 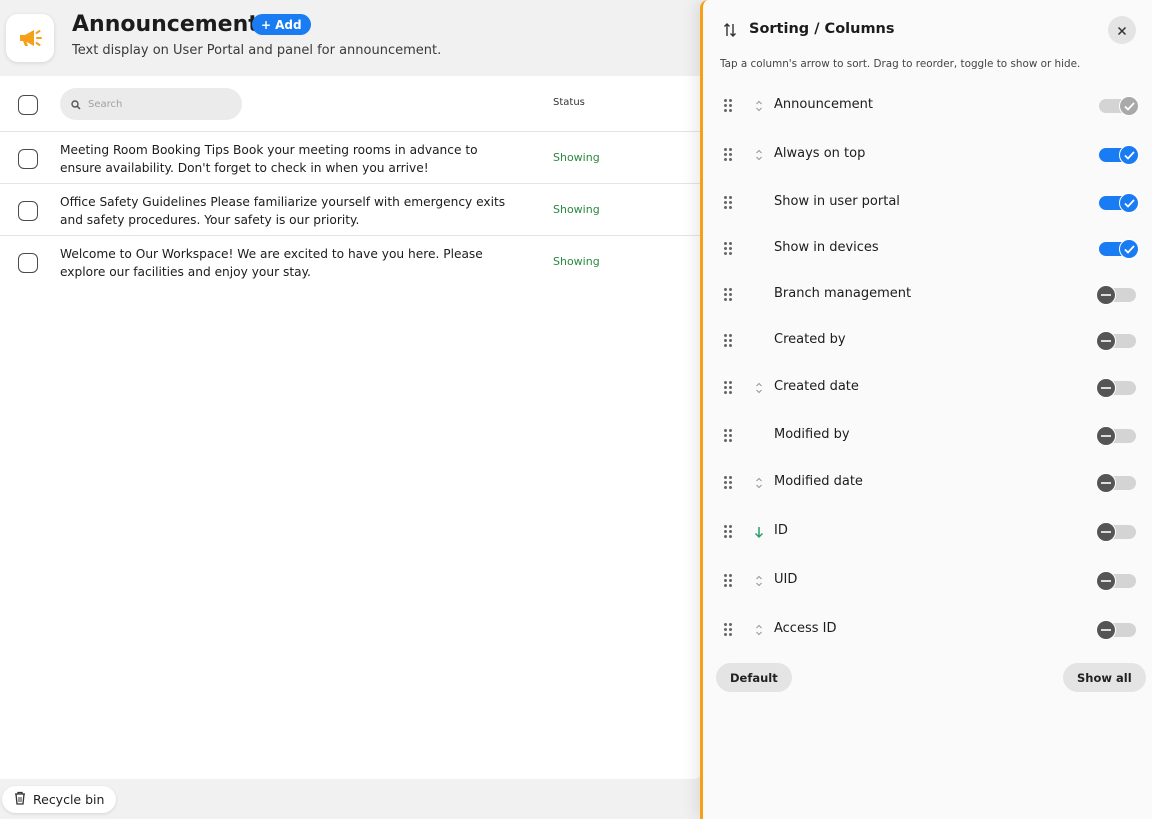 I want to click on column-item: Modified by, so click(x=927, y=436).